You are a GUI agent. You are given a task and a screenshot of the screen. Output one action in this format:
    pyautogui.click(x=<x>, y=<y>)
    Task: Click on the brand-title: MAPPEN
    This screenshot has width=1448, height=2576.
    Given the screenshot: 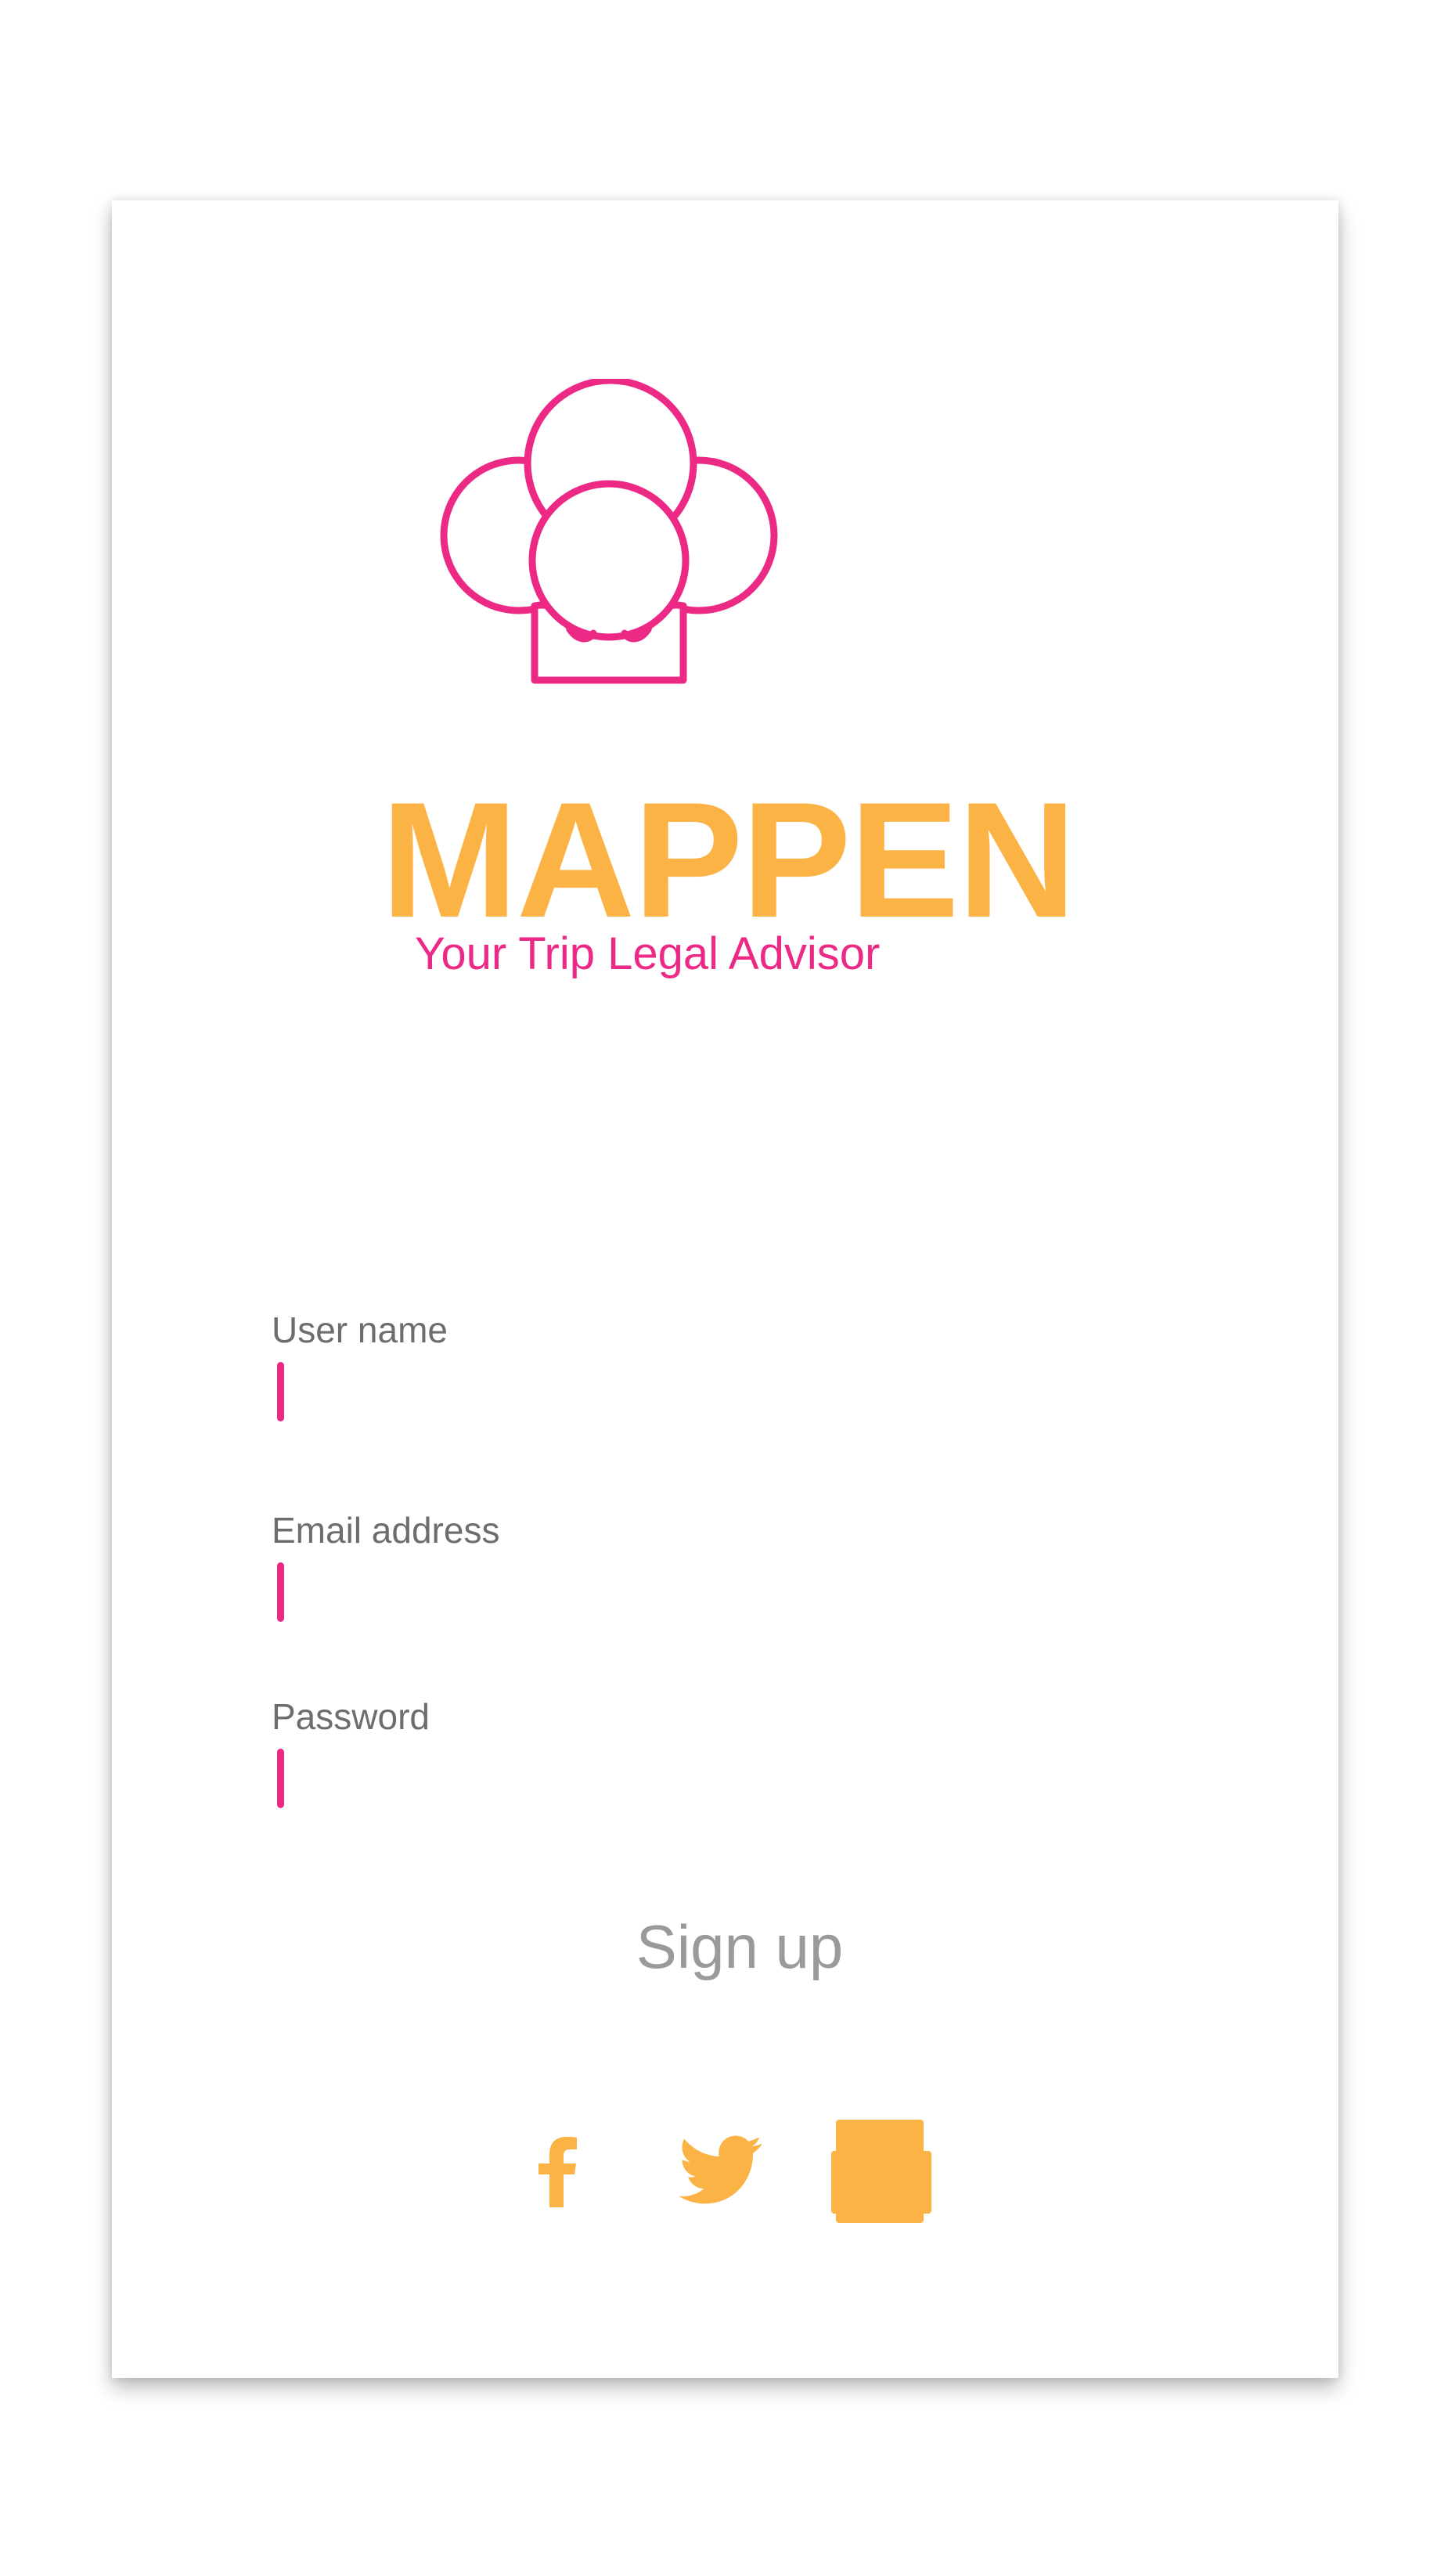 What is the action you would take?
    pyautogui.click(x=728, y=860)
    